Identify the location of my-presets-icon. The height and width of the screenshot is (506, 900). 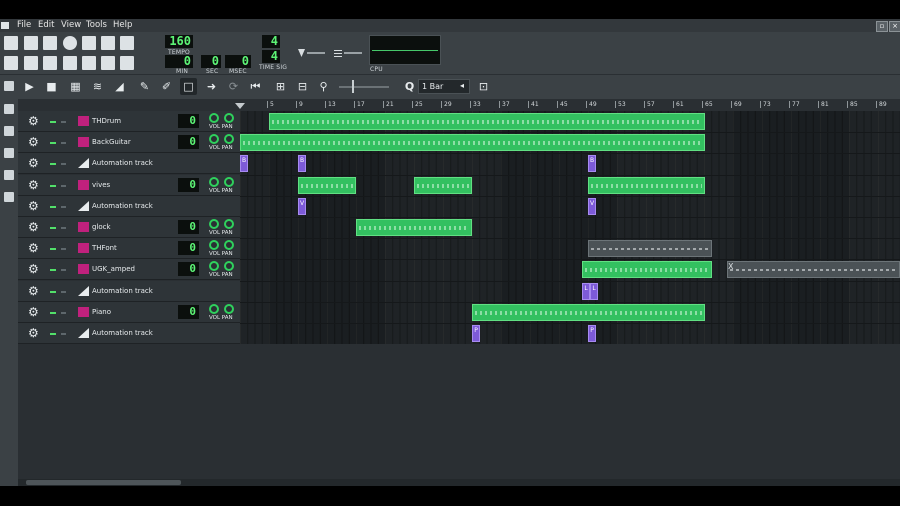
(9, 153).